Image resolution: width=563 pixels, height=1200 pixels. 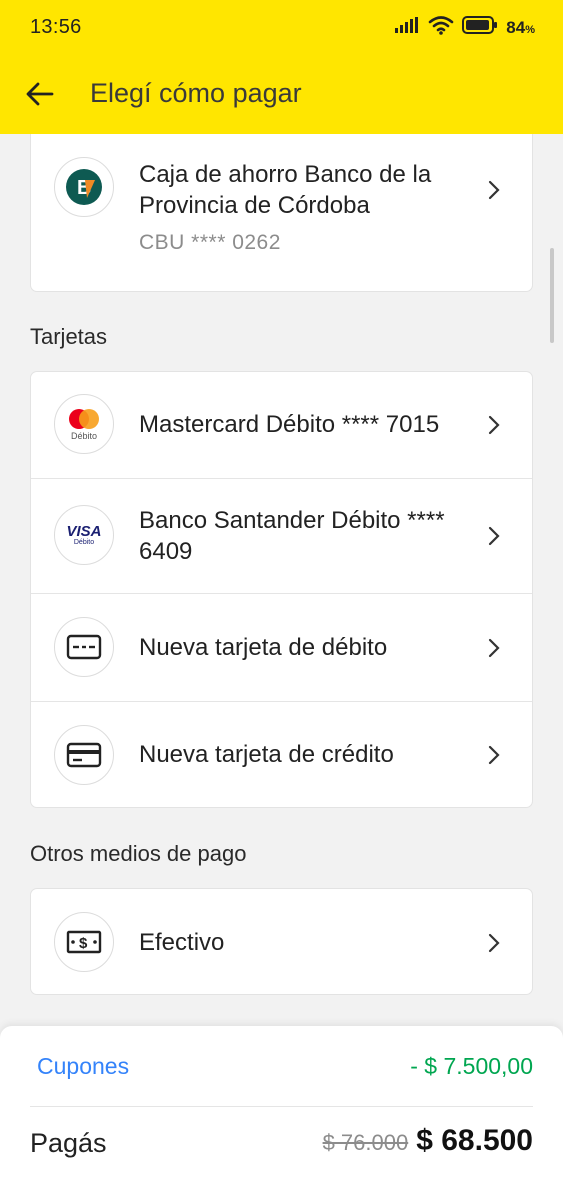 What do you see at coordinates (196, 93) in the screenshot?
I see `page-title: Elegí cómo pagar` at bounding box center [196, 93].